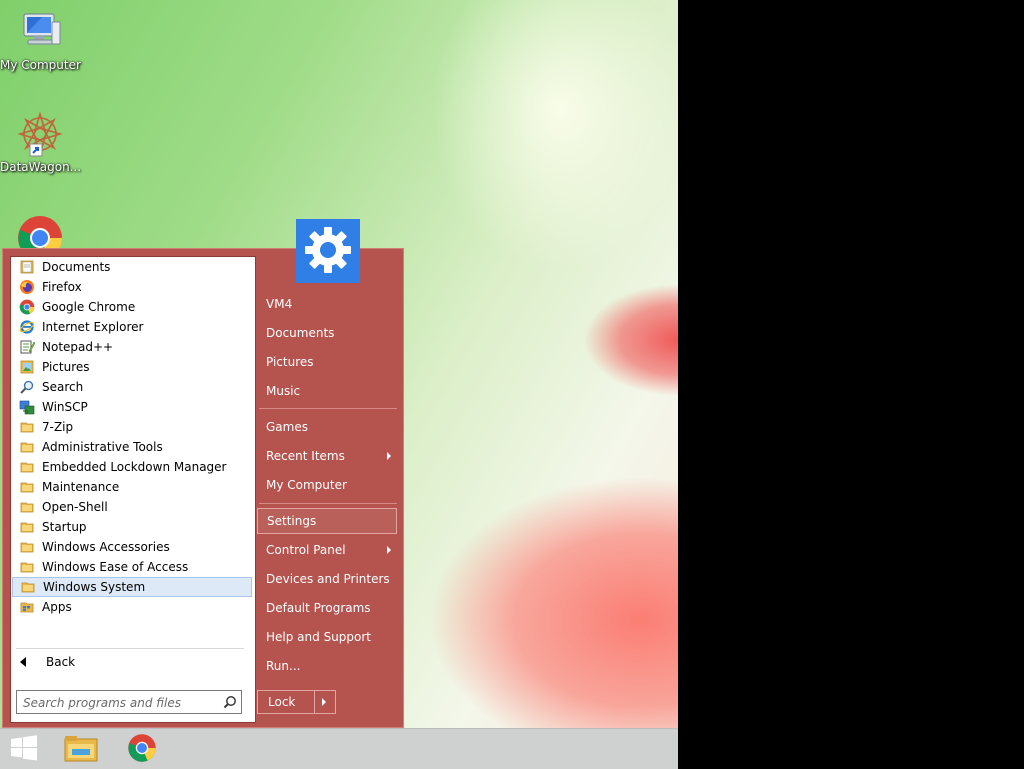 Image resolution: width=1024 pixels, height=769 pixels. What do you see at coordinates (324, 702) in the screenshot?
I see `lock-options-arrow-icon` at bounding box center [324, 702].